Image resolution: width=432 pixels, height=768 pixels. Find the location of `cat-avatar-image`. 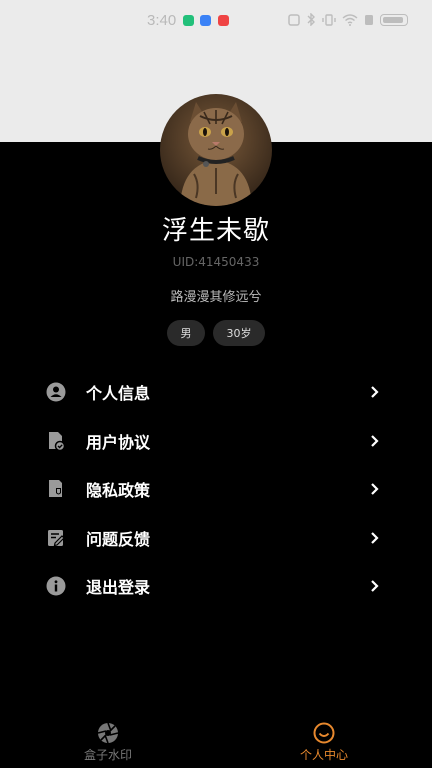

cat-avatar-image is located at coordinates (216, 150).